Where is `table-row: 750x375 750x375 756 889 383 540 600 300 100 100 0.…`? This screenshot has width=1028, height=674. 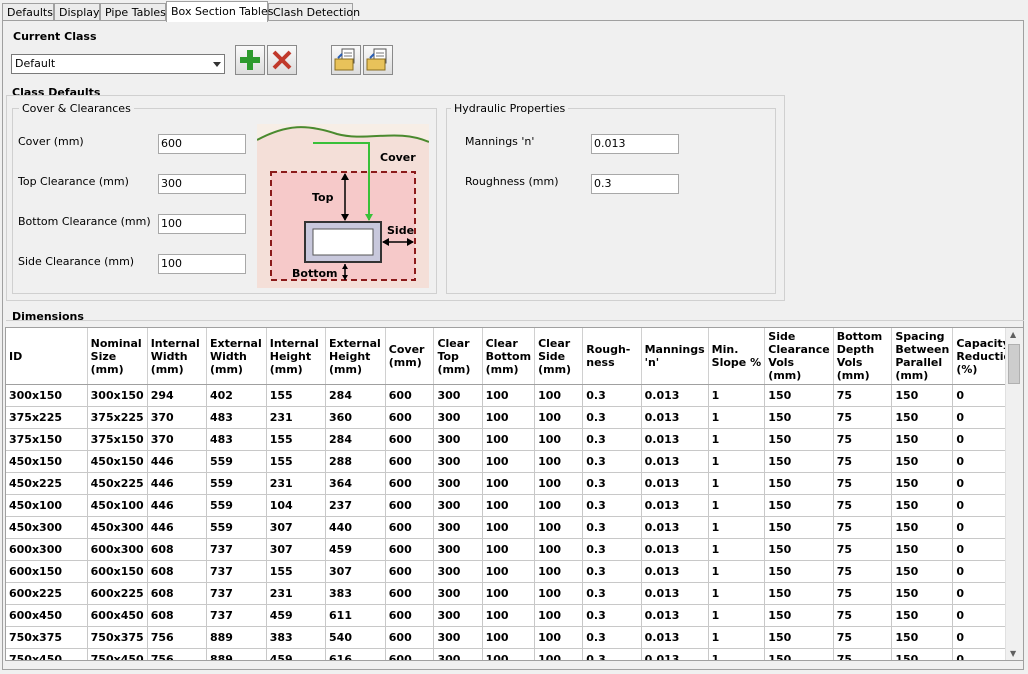
table-row: 750x375 750x375 756 889 383 540 600 300 100 100 0.… is located at coordinates (514, 637).